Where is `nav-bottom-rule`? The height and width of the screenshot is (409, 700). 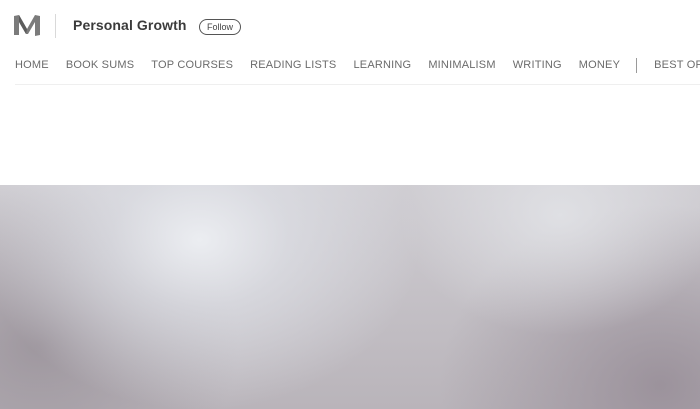
nav-bottom-rule is located at coordinates (357, 84).